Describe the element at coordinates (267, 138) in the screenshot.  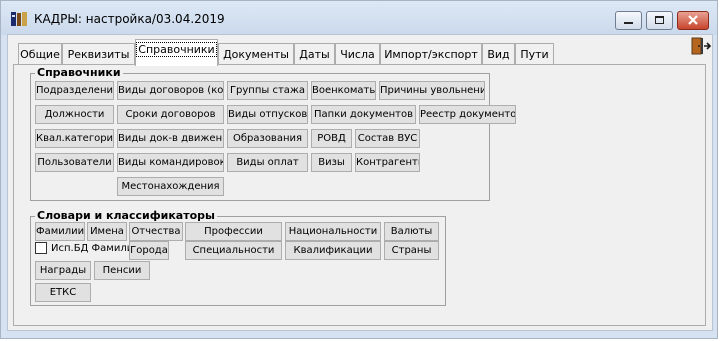
I see `btn-educations: Образования` at that location.